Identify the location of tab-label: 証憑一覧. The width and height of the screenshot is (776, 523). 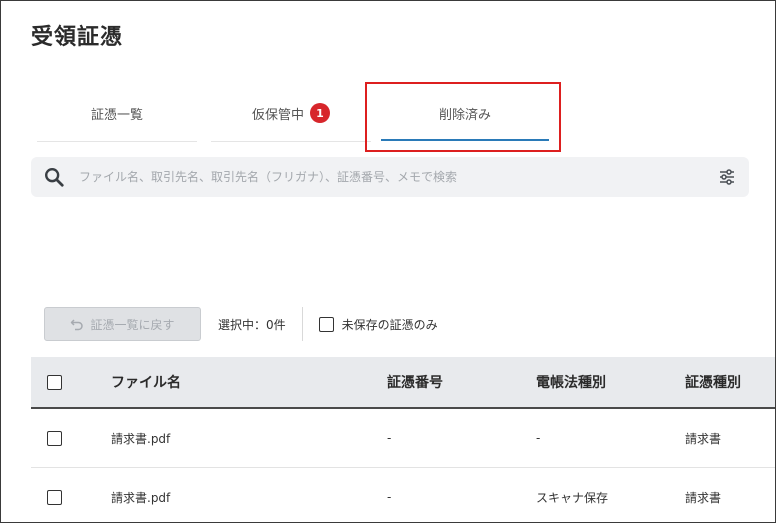
(116, 115).